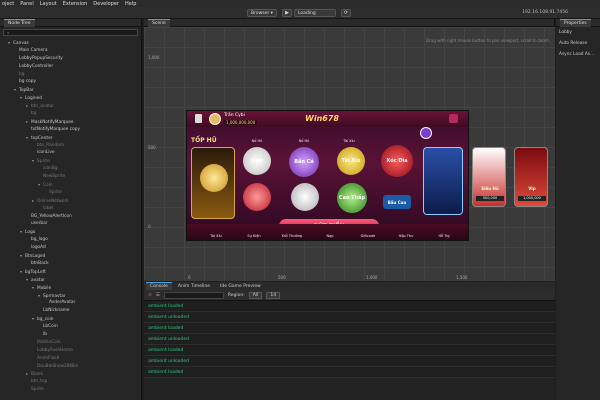 The width and height of the screenshot is (600, 400). I want to click on tree-node: ▸ OnlineNetwork, so click(70, 201).